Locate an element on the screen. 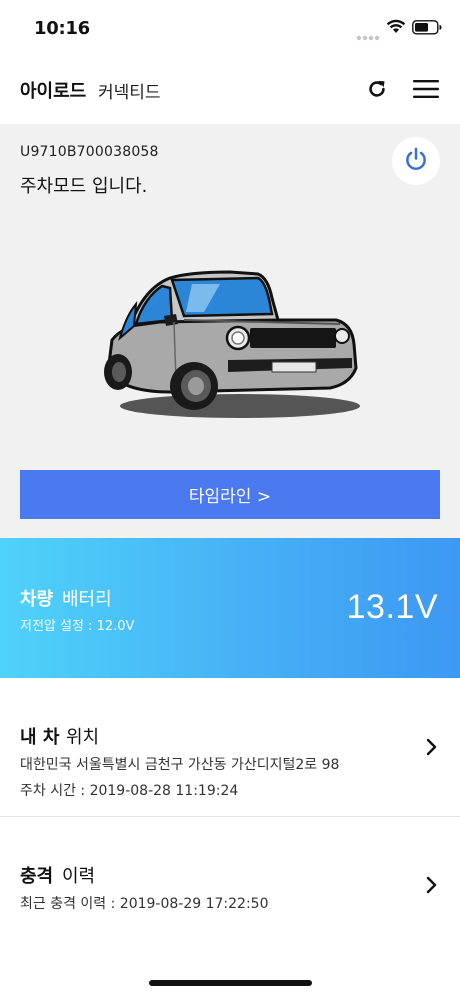 This screenshot has width=460, height=996. power-button is located at coordinates (416, 161).